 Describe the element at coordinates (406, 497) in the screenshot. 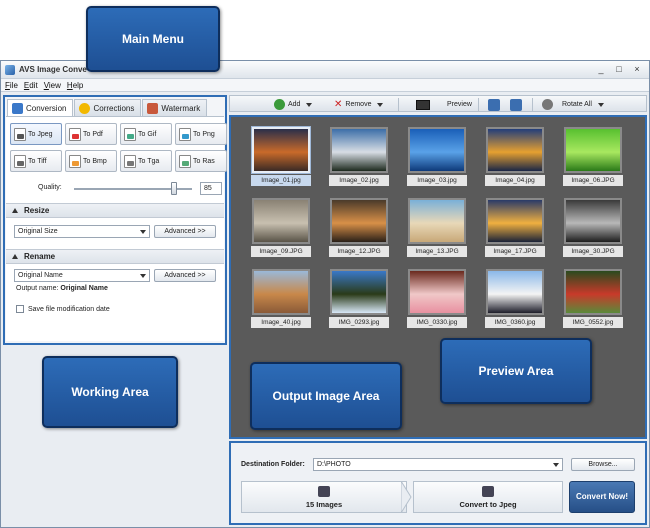

I see `flow-arrow` at that location.